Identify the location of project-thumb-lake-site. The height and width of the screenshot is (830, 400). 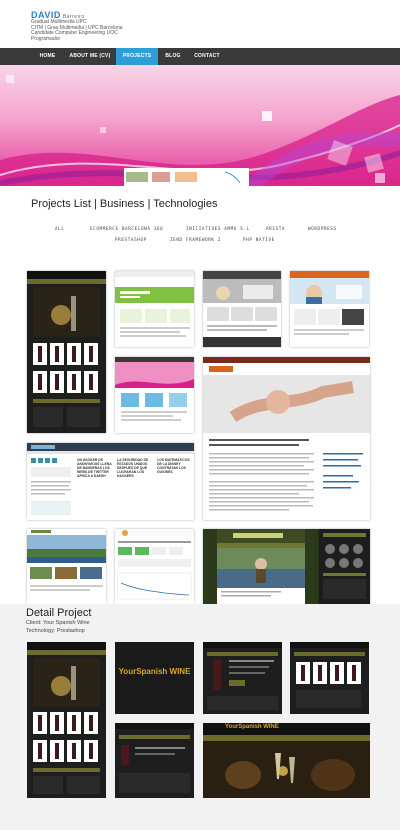
(66, 566).